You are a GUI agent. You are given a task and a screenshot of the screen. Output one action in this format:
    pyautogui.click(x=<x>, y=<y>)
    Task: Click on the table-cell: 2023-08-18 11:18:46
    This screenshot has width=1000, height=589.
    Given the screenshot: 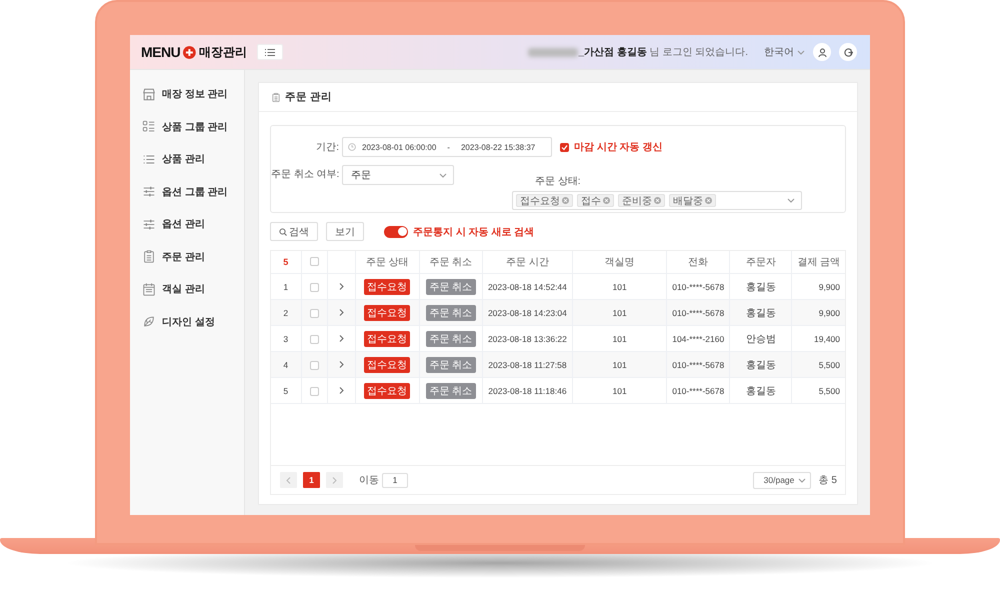 What is the action you would take?
    pyautogui.click(x=527, y=391)
    